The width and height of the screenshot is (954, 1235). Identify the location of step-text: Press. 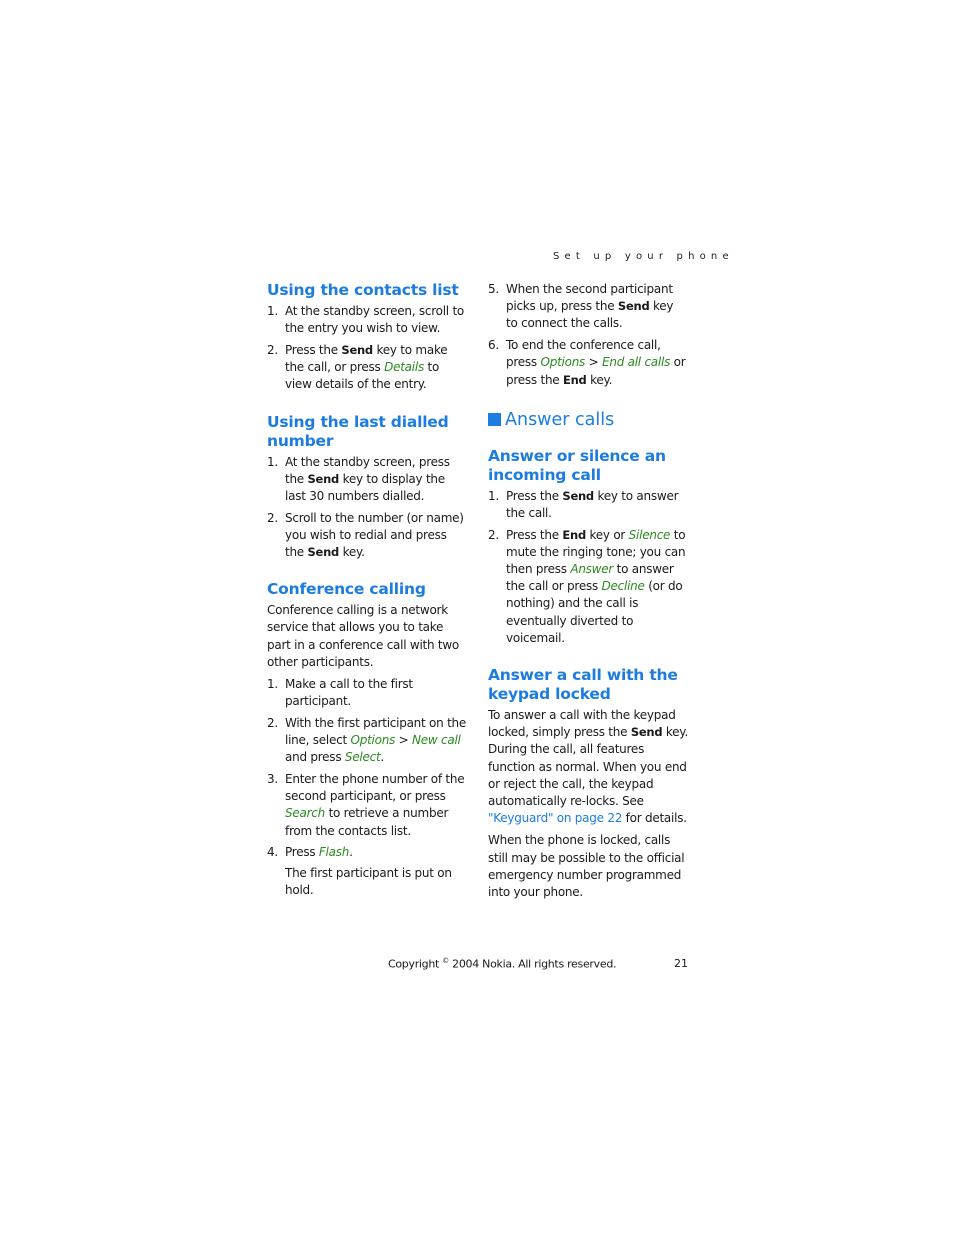
(302, 852).